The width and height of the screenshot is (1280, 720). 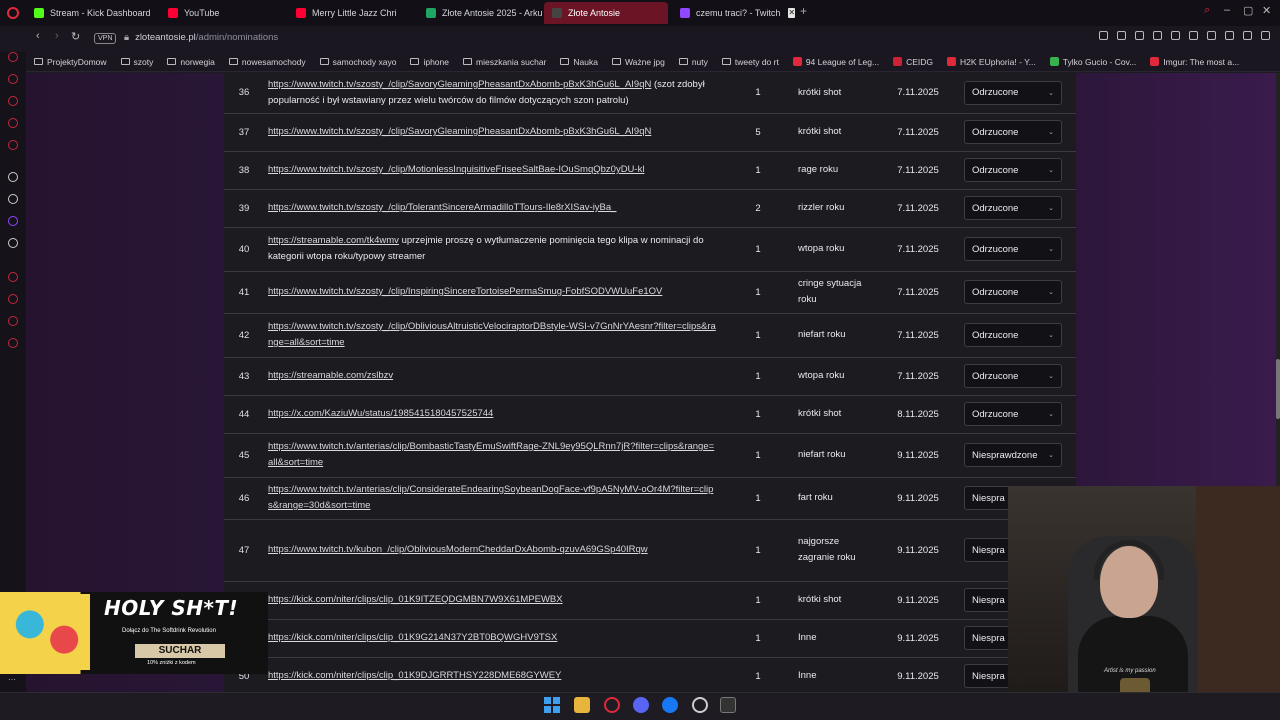 What do you see at coordinates (13, 177) in the screenshot?
I see `sidebar-aria-icon` at bounding box center [13, 177].